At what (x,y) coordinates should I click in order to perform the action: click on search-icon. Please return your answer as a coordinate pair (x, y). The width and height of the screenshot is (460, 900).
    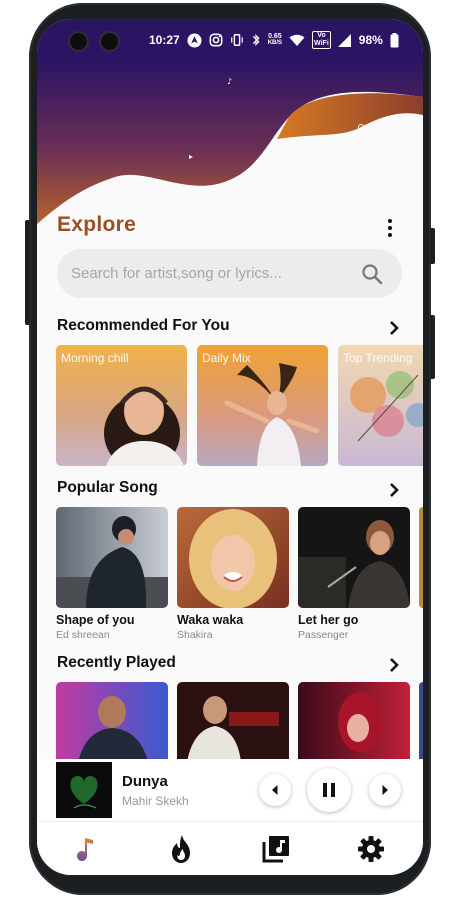
    Looking at the image, I should click on (372, 274).